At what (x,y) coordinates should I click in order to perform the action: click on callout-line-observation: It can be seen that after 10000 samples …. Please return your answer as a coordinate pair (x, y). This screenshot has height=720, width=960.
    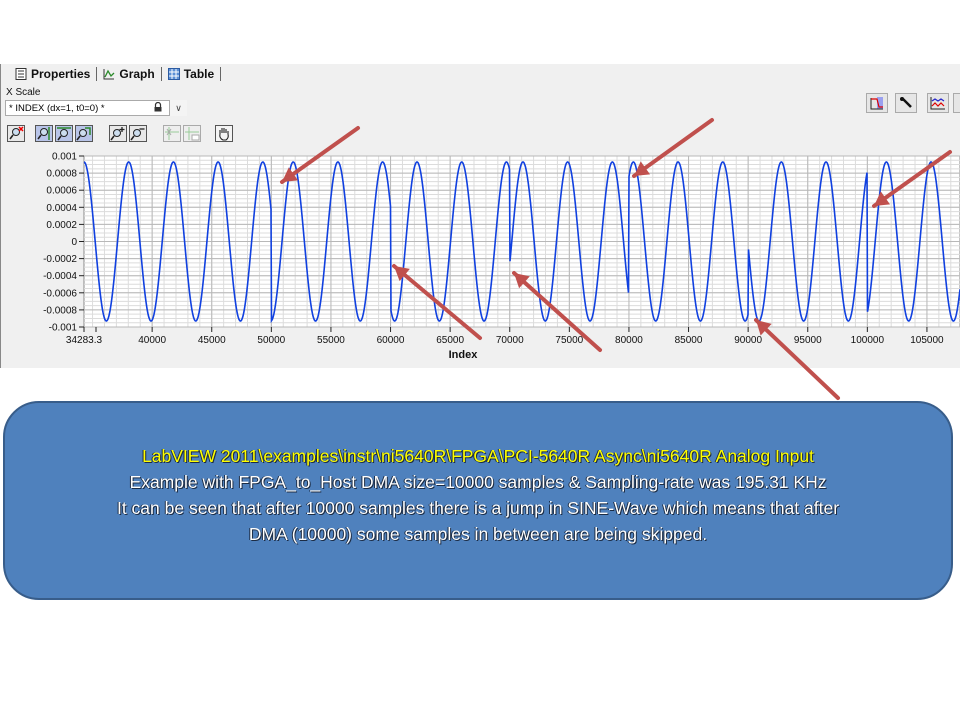
    Looking at the image, I should click on (478, 508).